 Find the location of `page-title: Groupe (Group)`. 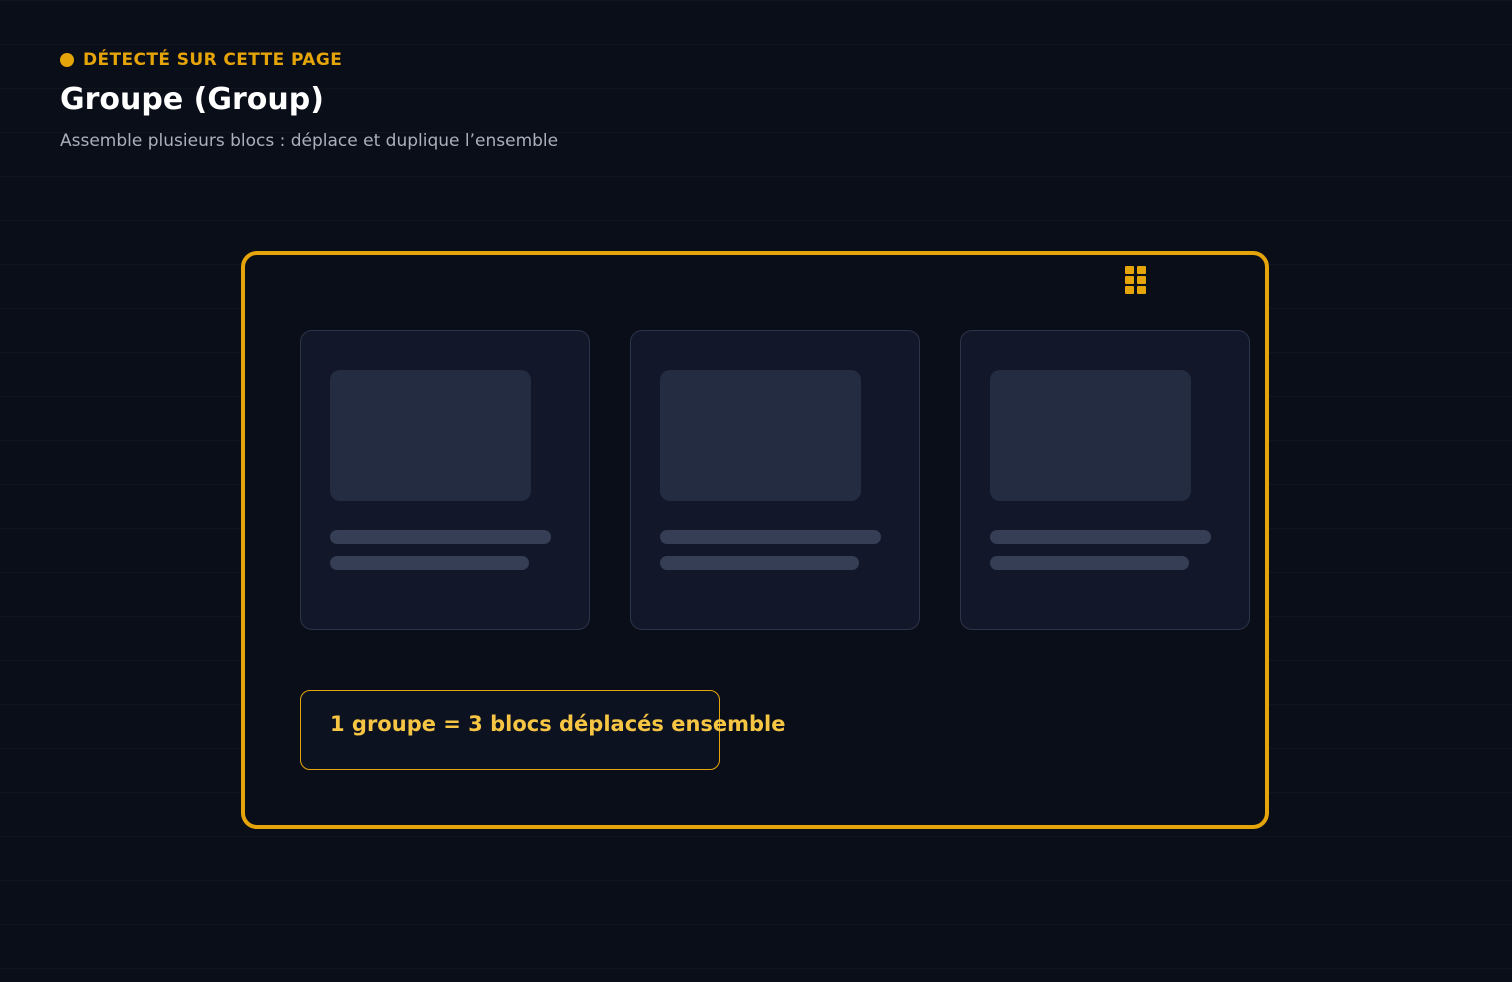

page-title: Groupe (Group) is located at coordinates (192, 99).